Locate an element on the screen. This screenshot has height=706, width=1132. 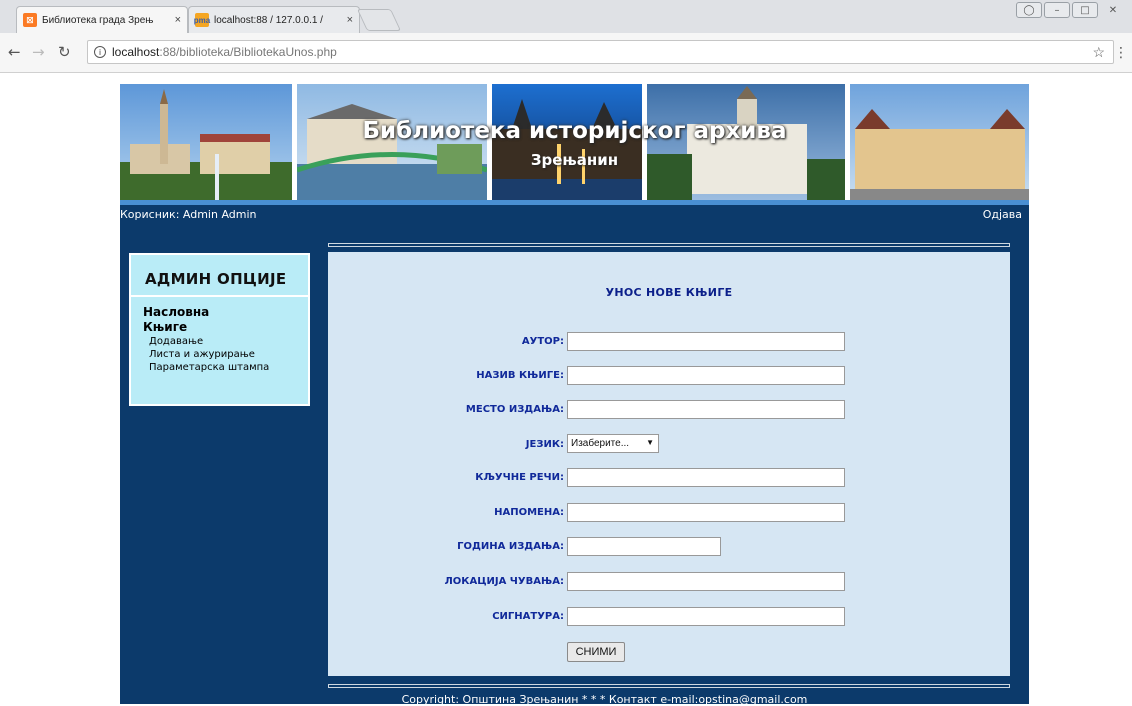
top-divider is located at coordinates (669, 245).